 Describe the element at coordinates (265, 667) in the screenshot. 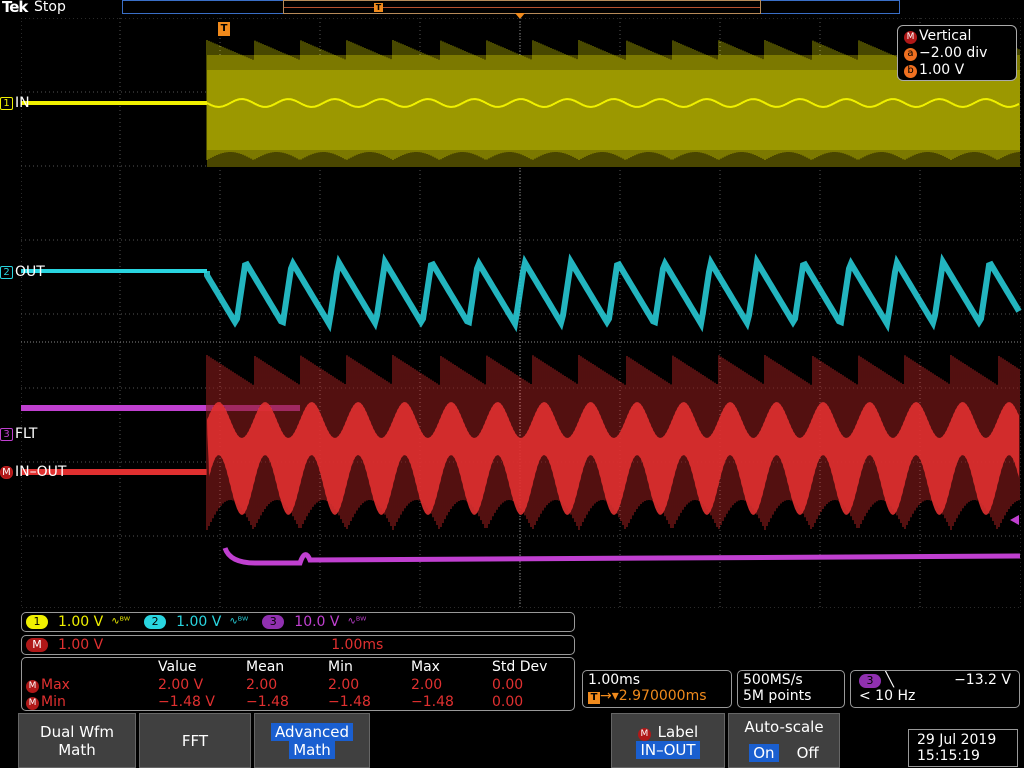

I see `meas-header-mean: Mean` at that location.